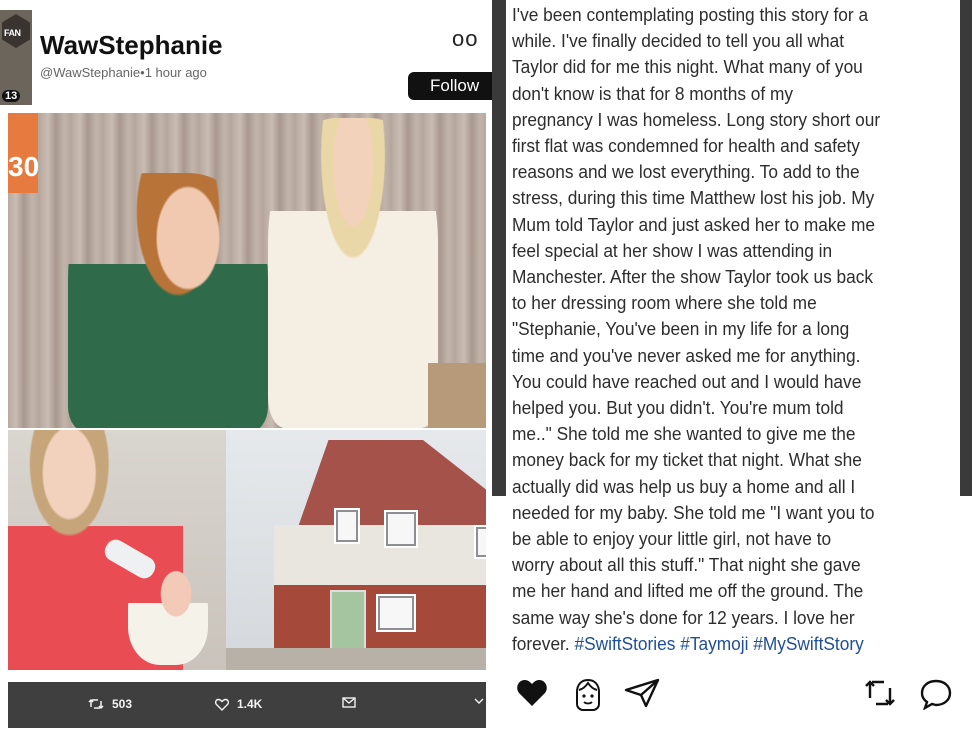 The height and width of the screenshot is (735, 980). What do you see at coordinates (642, 693) in the screenshot?
I see `send-icon` at bounding box center [642, 693].